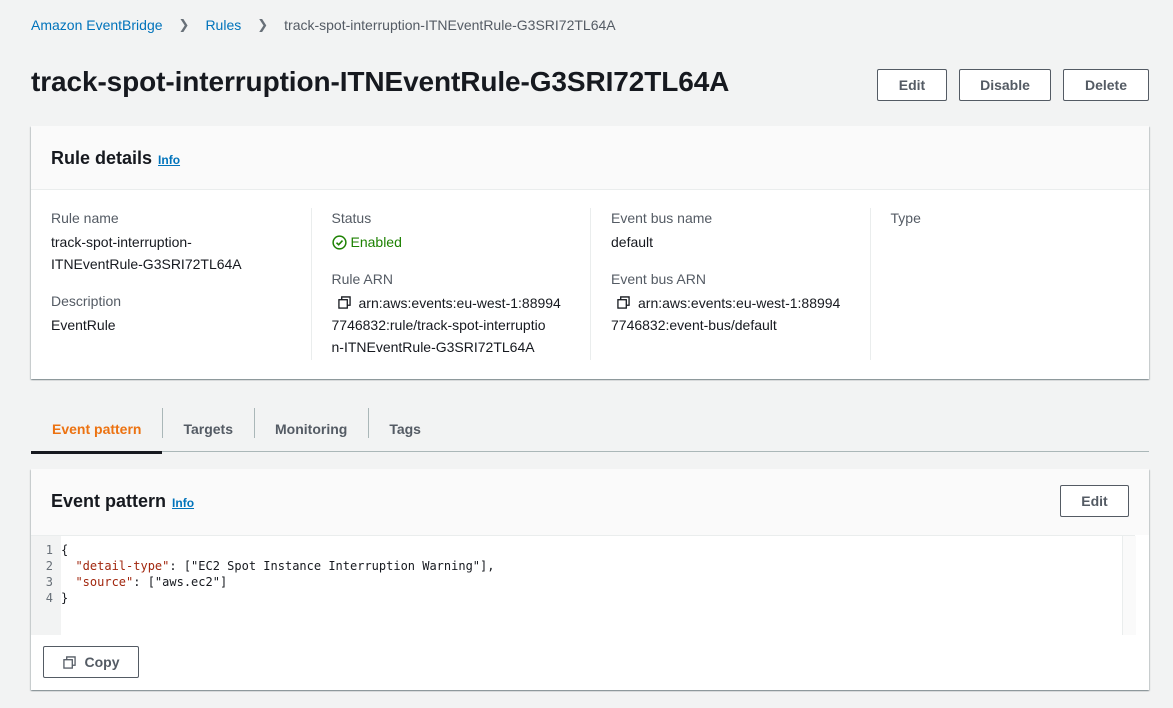 The width and height of the screenshot is (1173, 708). I want to click on rule-arn-row: arn:aws:events:eu-west-1:88994, so click(451, 303).